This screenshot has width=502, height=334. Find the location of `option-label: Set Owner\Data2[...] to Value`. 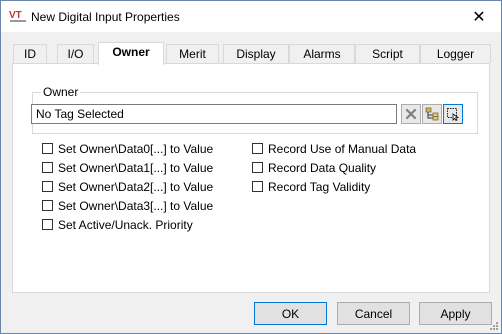

option-label: Set Owner\Data2[...] to Value is located at coordinates (136, 186).